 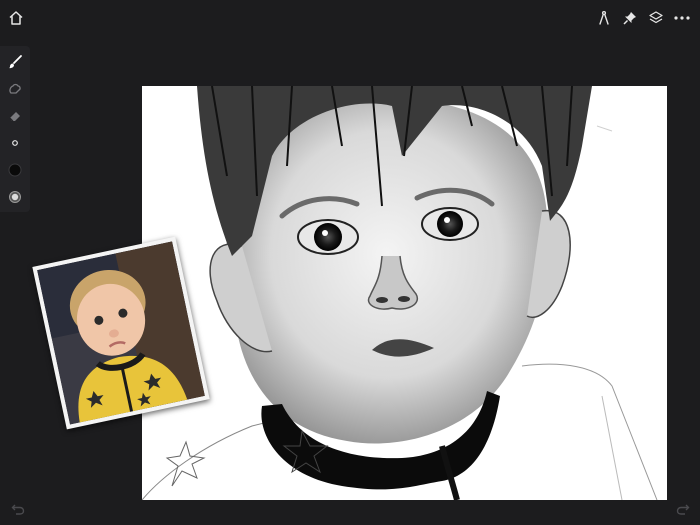 What do you see at coordinates (350, 20) in the screenshot?
I see `top-toolbar` at bounding box center [350, 20].